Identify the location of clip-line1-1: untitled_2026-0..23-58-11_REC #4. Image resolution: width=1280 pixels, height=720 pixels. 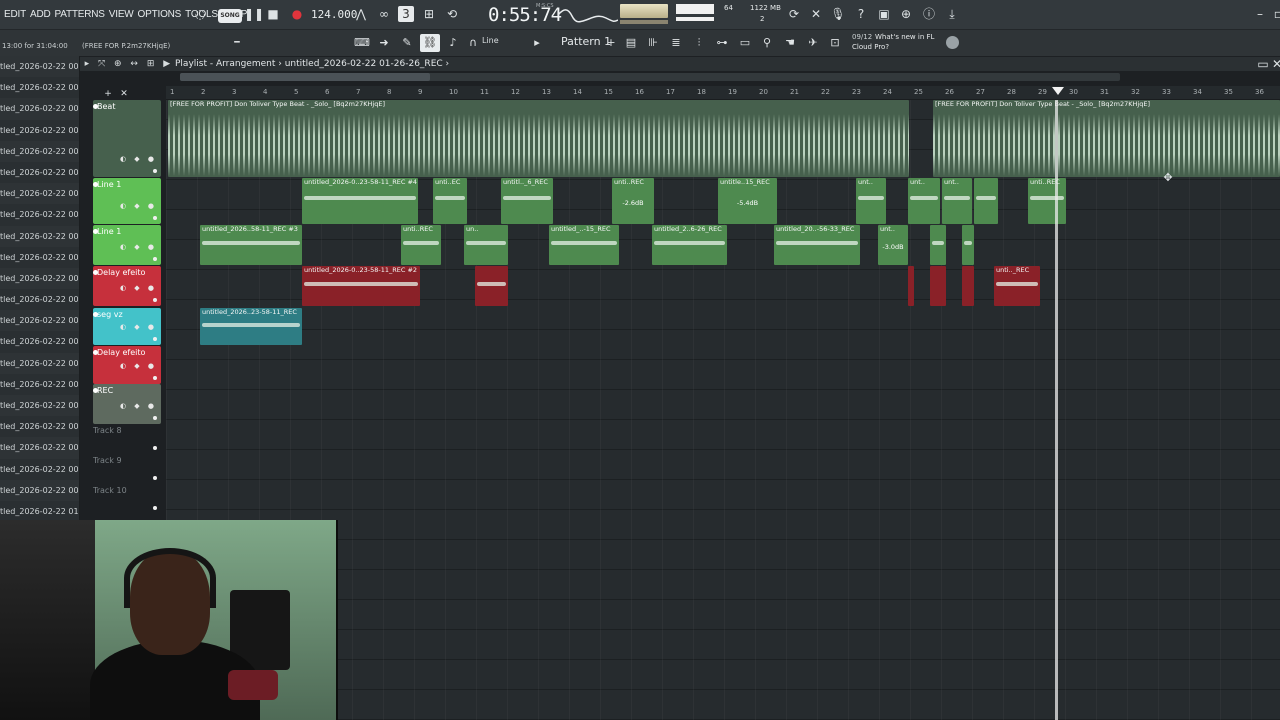
(360, 201).